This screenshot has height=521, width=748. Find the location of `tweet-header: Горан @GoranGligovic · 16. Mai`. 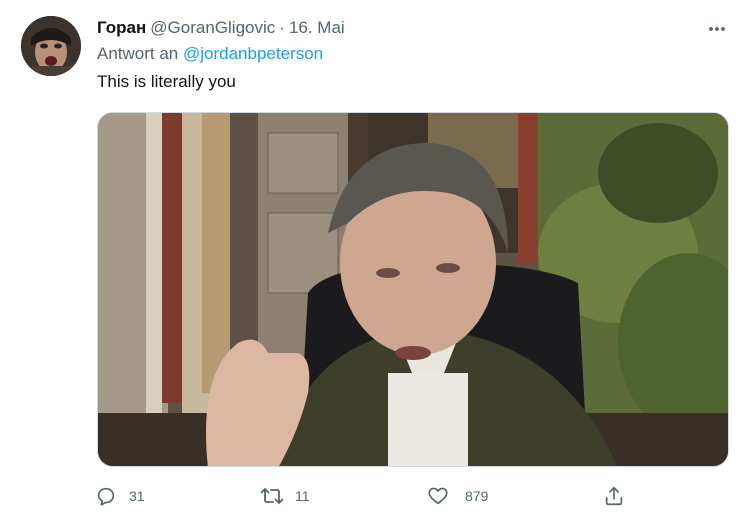

tweet-header: Горан @GoranGligovic · 16. Mai is located at coordinates (221, 28).